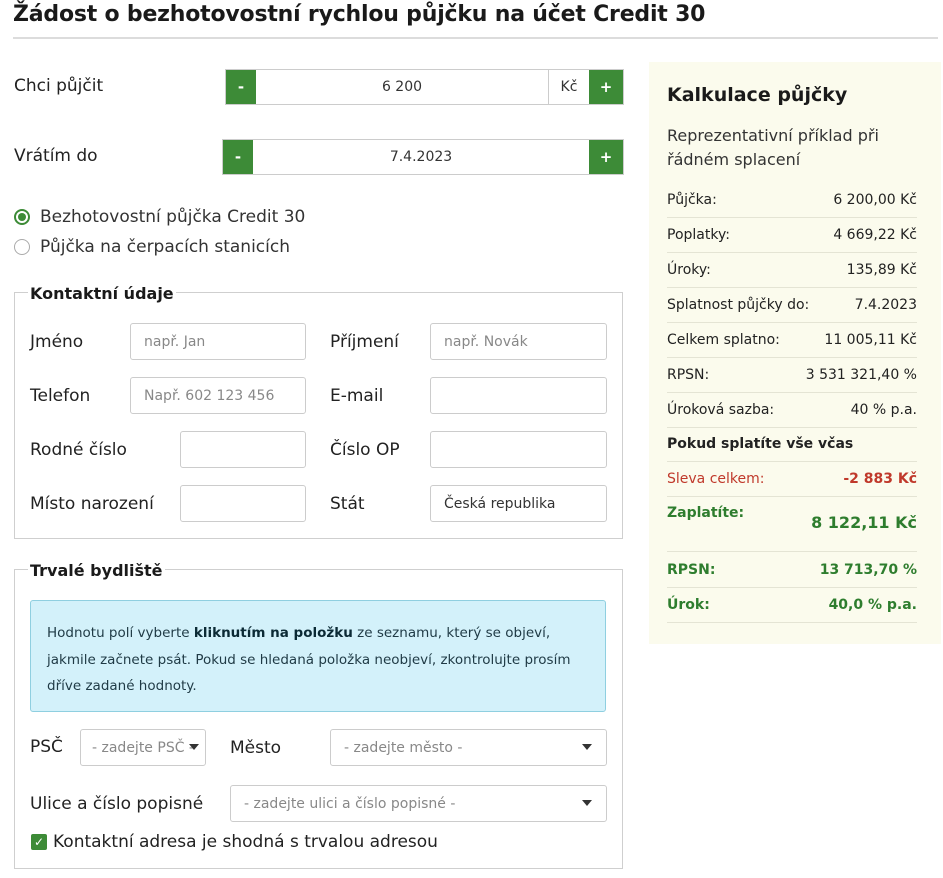 The image size is (943, 878). What do you see at coordinates (691, 570) in the screenshot?
I see `final-rpsn-label: RPSN:` at bounding box center [691, 570].